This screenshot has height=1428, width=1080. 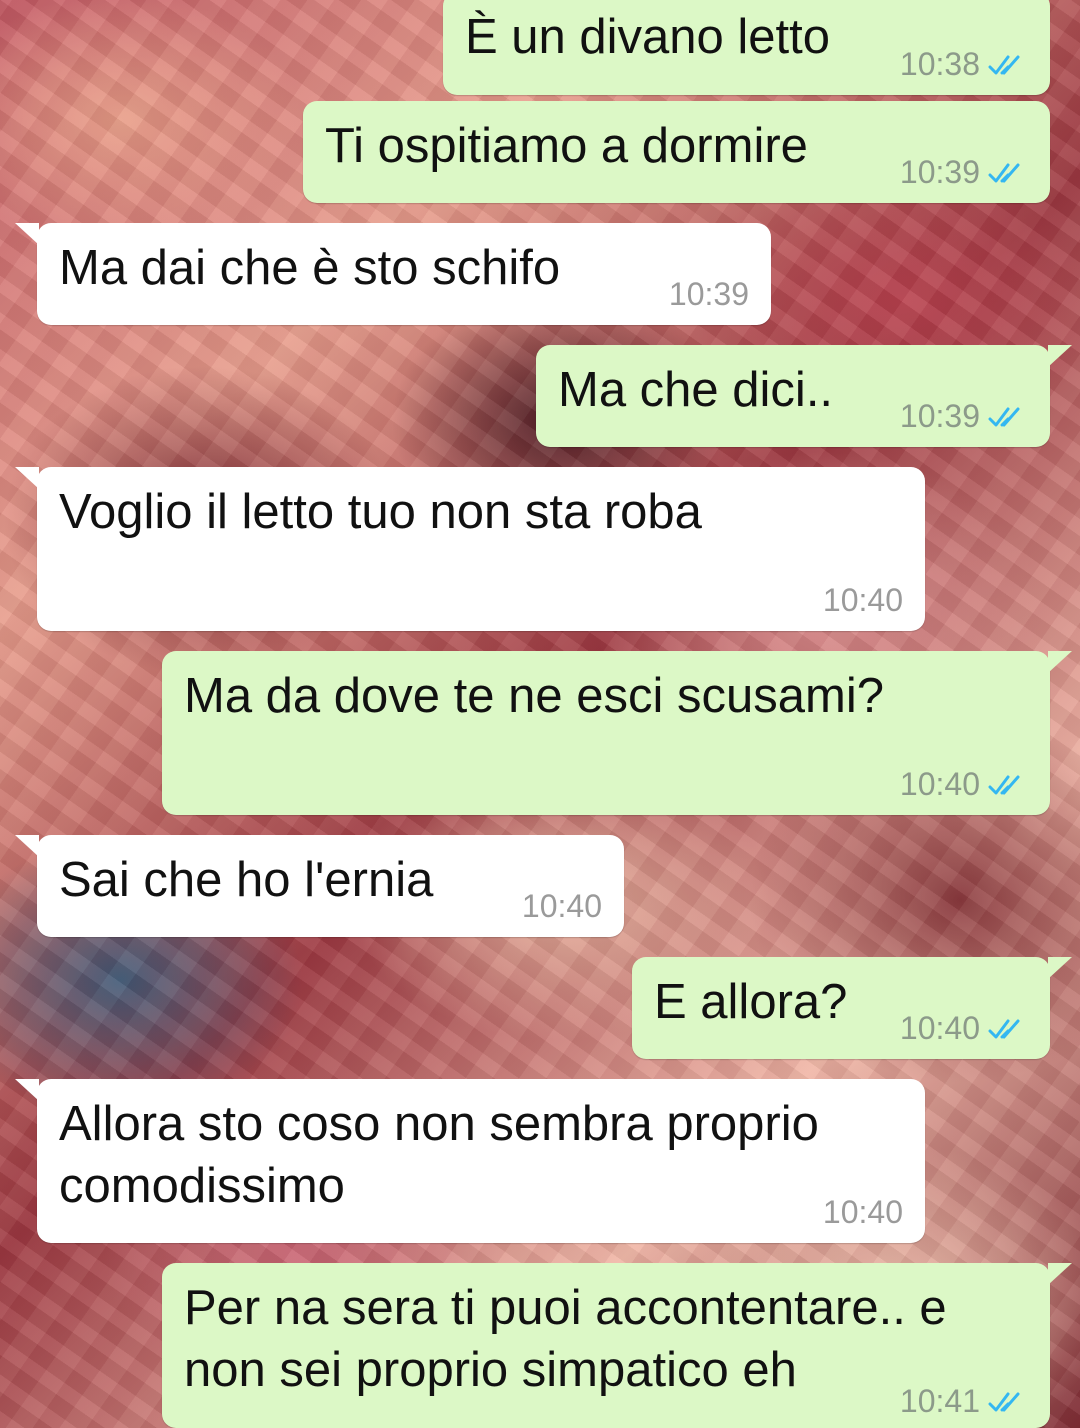 I want to click on message-meta: 10:38, so click(x=964, y=64).